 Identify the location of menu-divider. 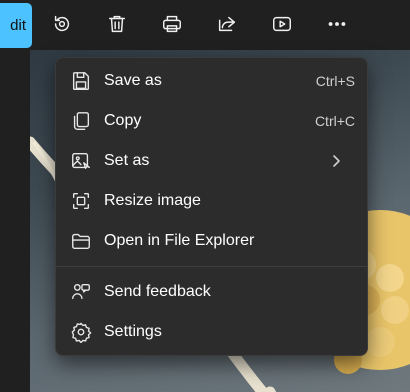
(211, 266).